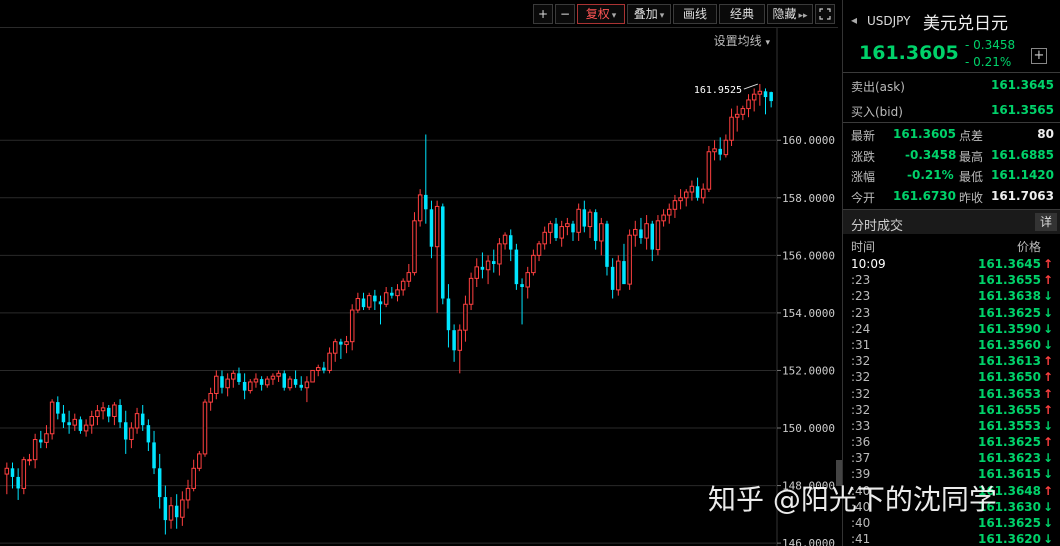  What do you see at coordinates (951, 122) in the screenshot?
I see `divider` at bounding box center [951, 122].